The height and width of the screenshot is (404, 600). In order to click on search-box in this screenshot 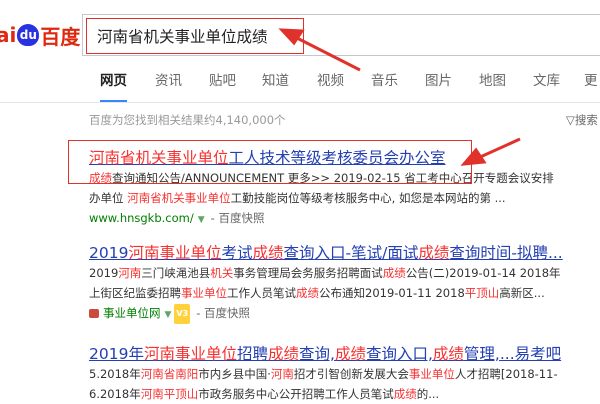, I will do `click(341, 35)`.